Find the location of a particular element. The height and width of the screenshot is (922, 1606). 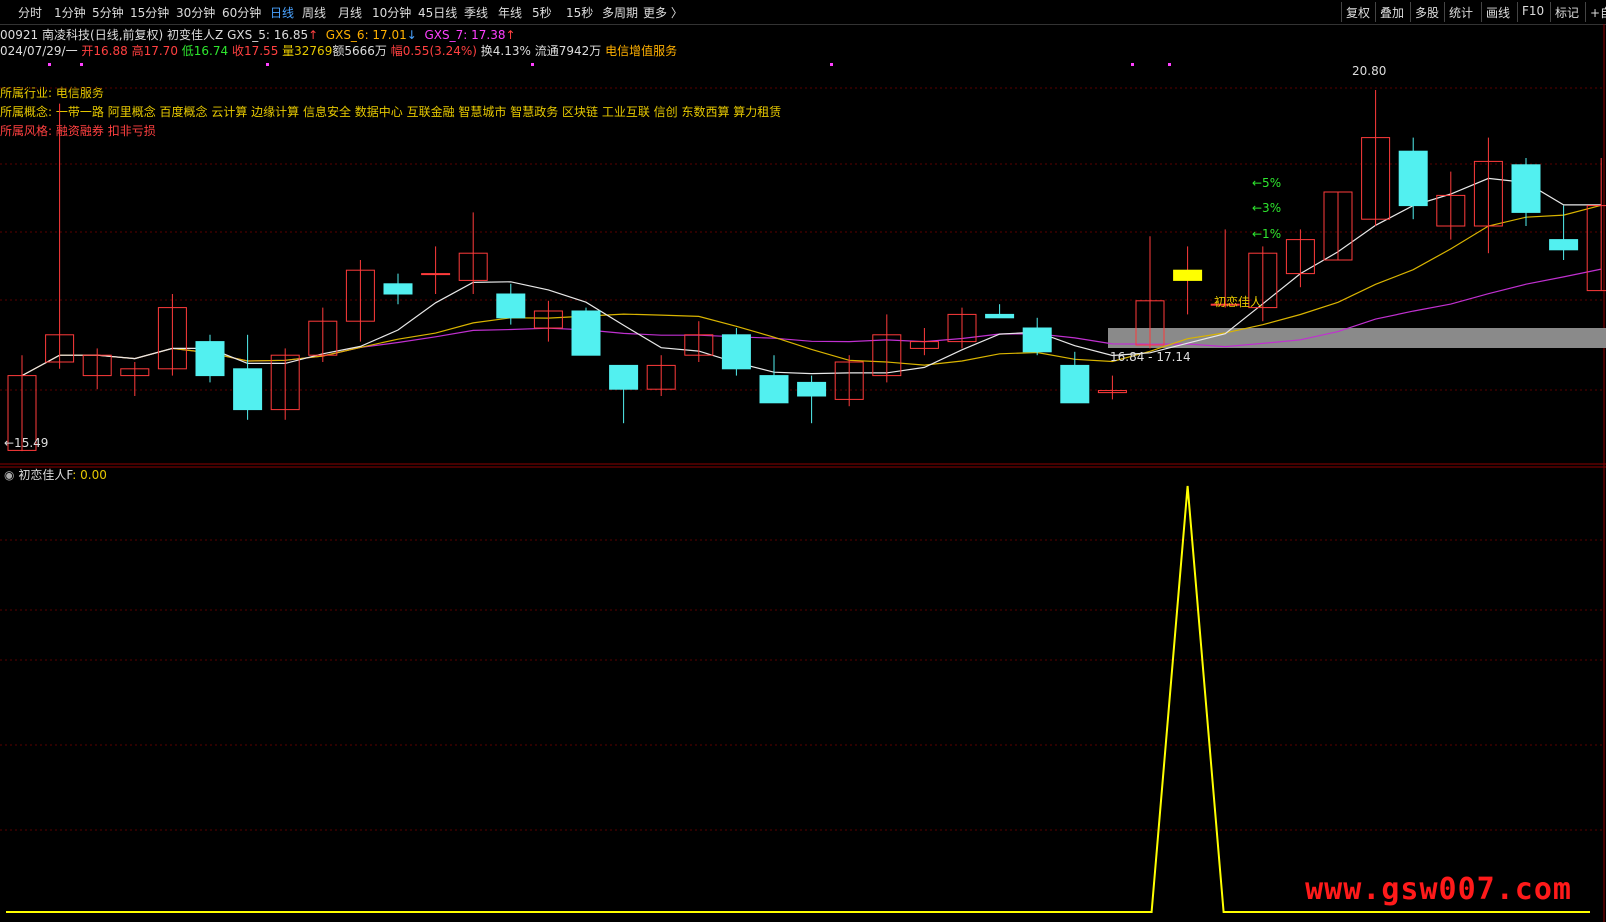

sub-panel-name: 初恋佳人F is located at coordinates (45, 475).